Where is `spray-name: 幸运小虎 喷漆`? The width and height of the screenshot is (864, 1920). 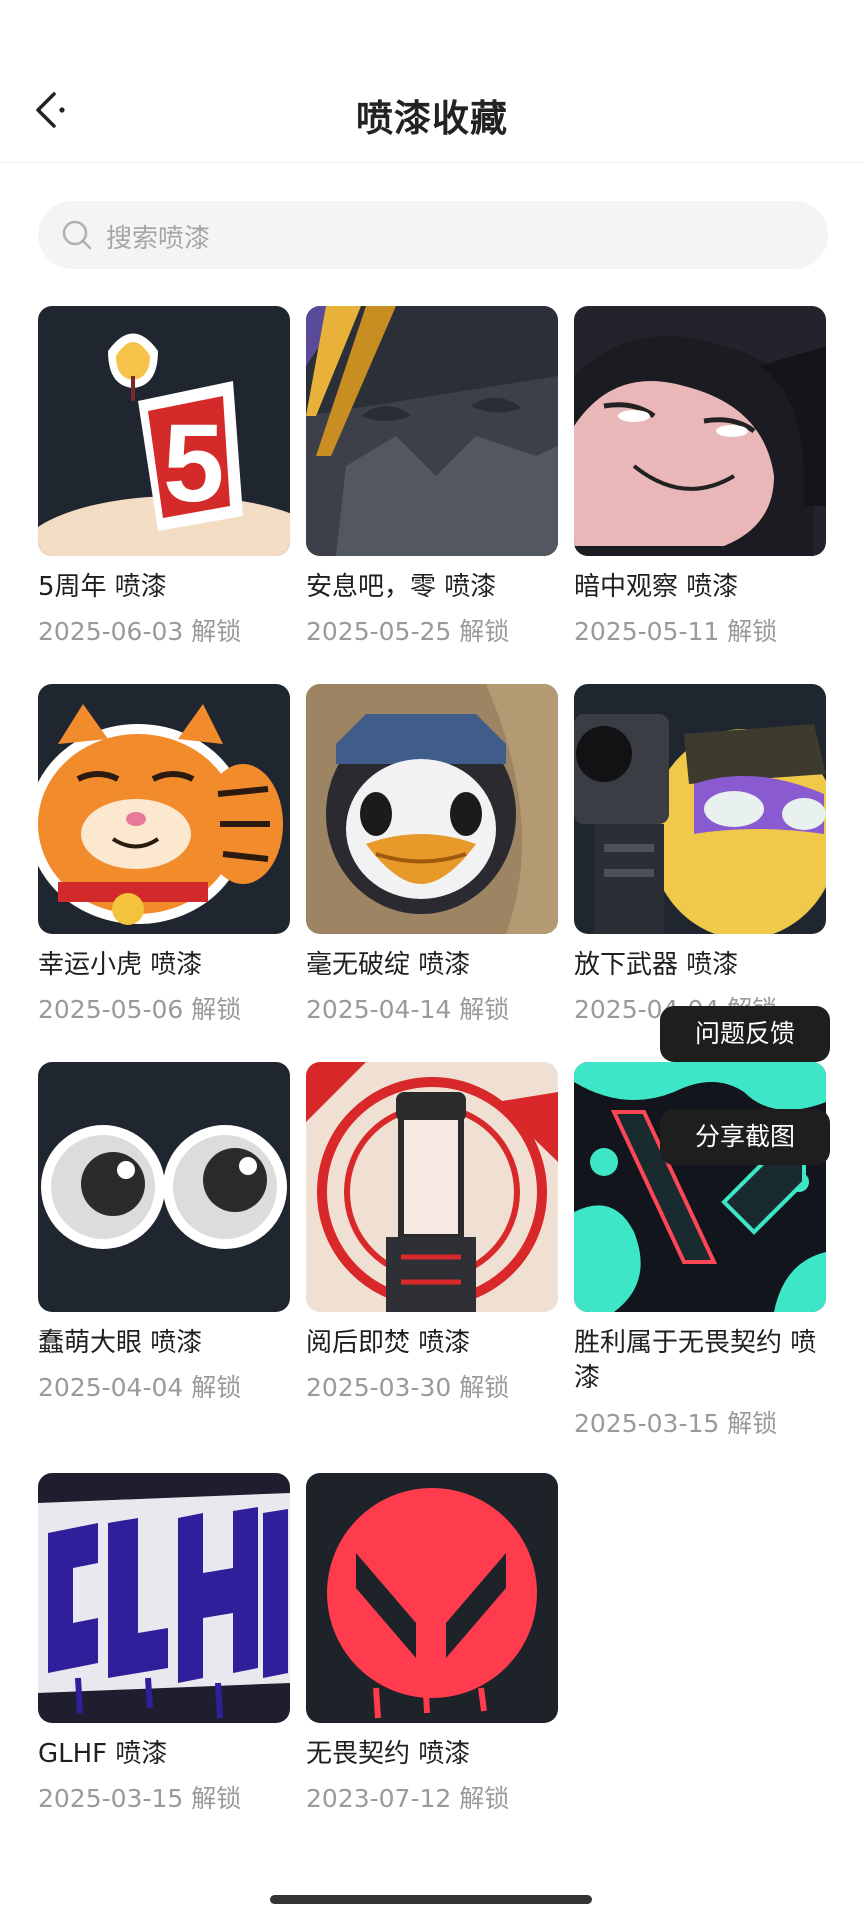 spray-name: 幸运小虎 喷漆 is located at coordinates (120, 965).